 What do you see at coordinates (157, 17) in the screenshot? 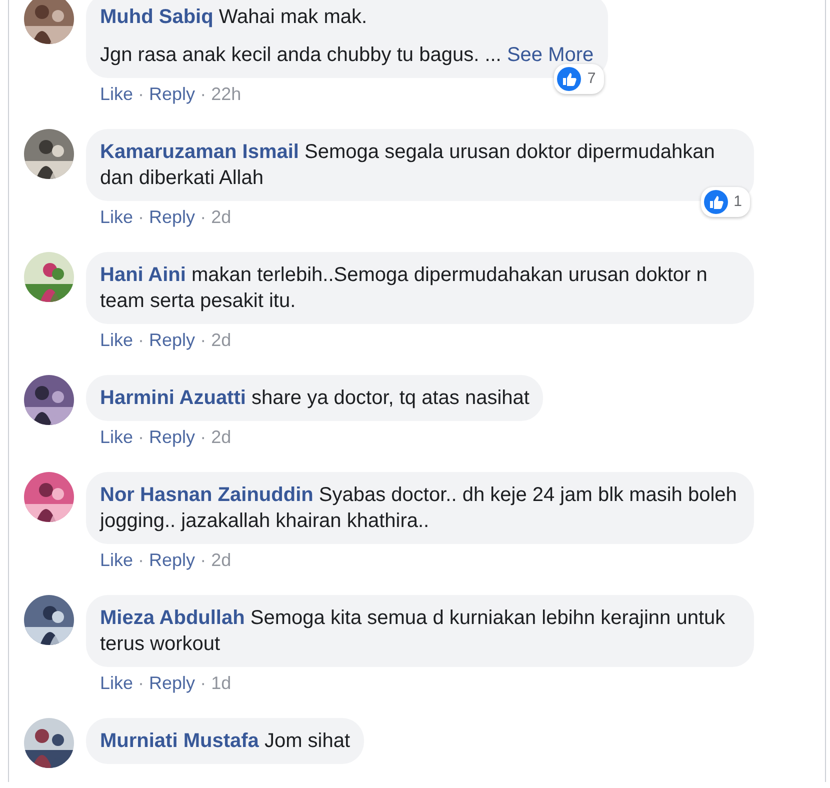
I see `author-link: Muhd Sabiq` at bounding box center [157, 17].